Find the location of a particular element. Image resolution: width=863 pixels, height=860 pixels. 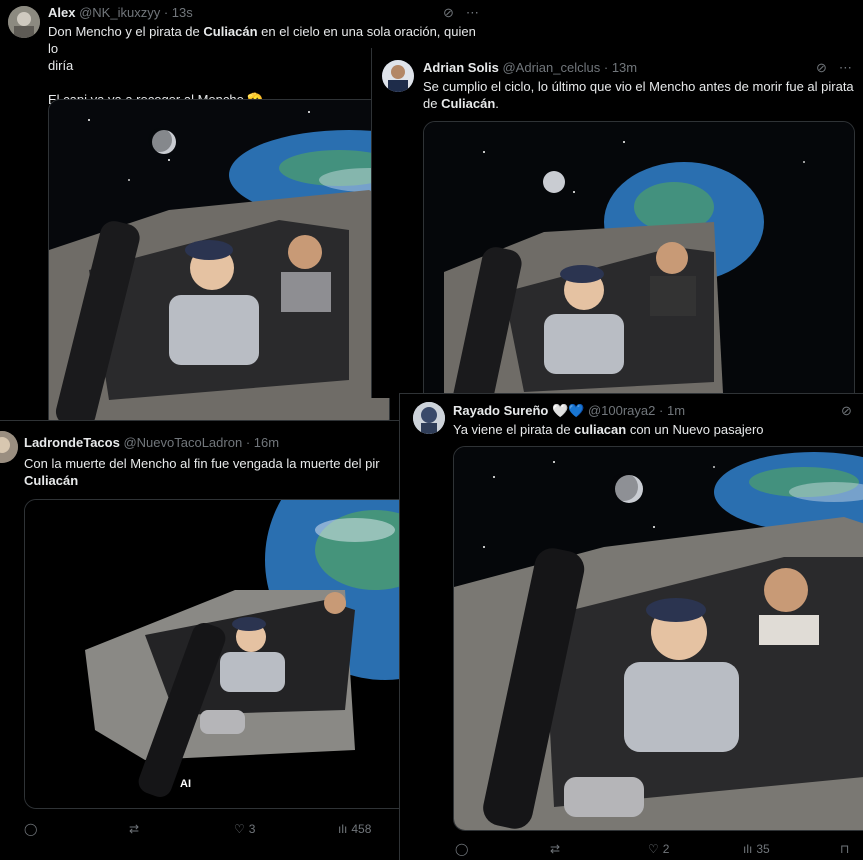

like-button: ♡ 3 is located at coordinates (244, 829).